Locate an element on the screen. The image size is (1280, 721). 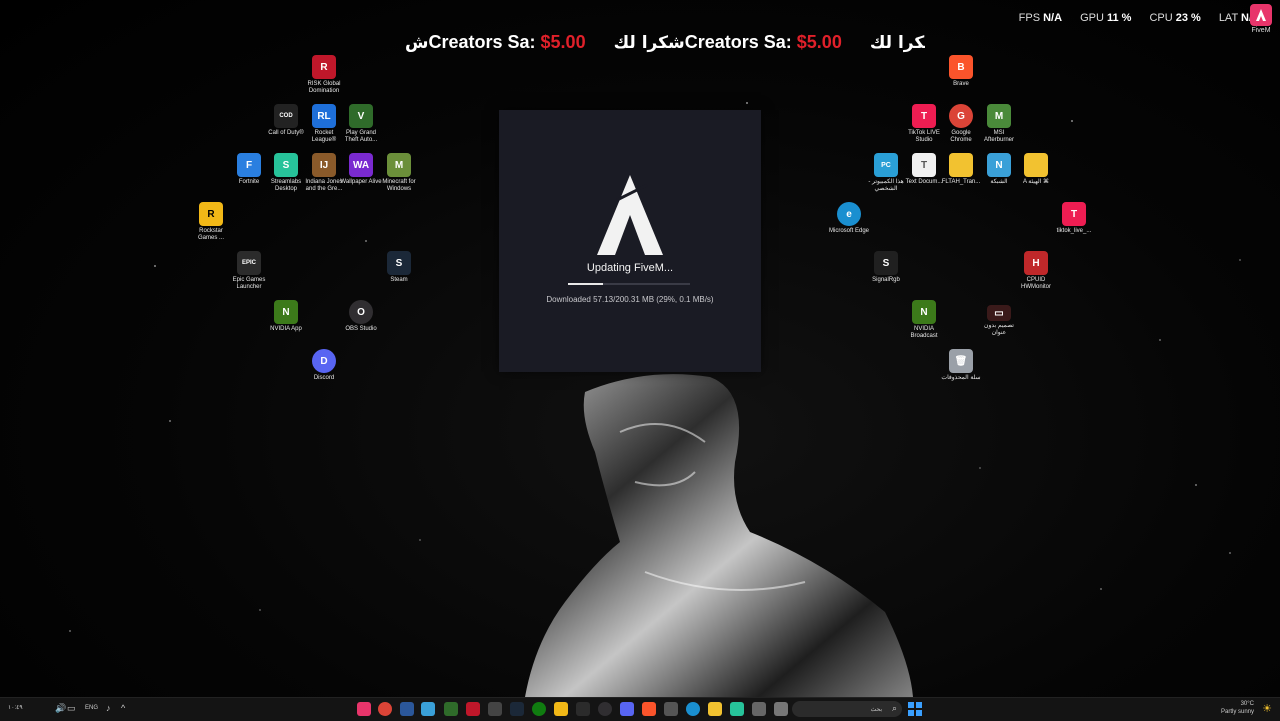
language-indicator: ENG is located at coordinates (91, 708).